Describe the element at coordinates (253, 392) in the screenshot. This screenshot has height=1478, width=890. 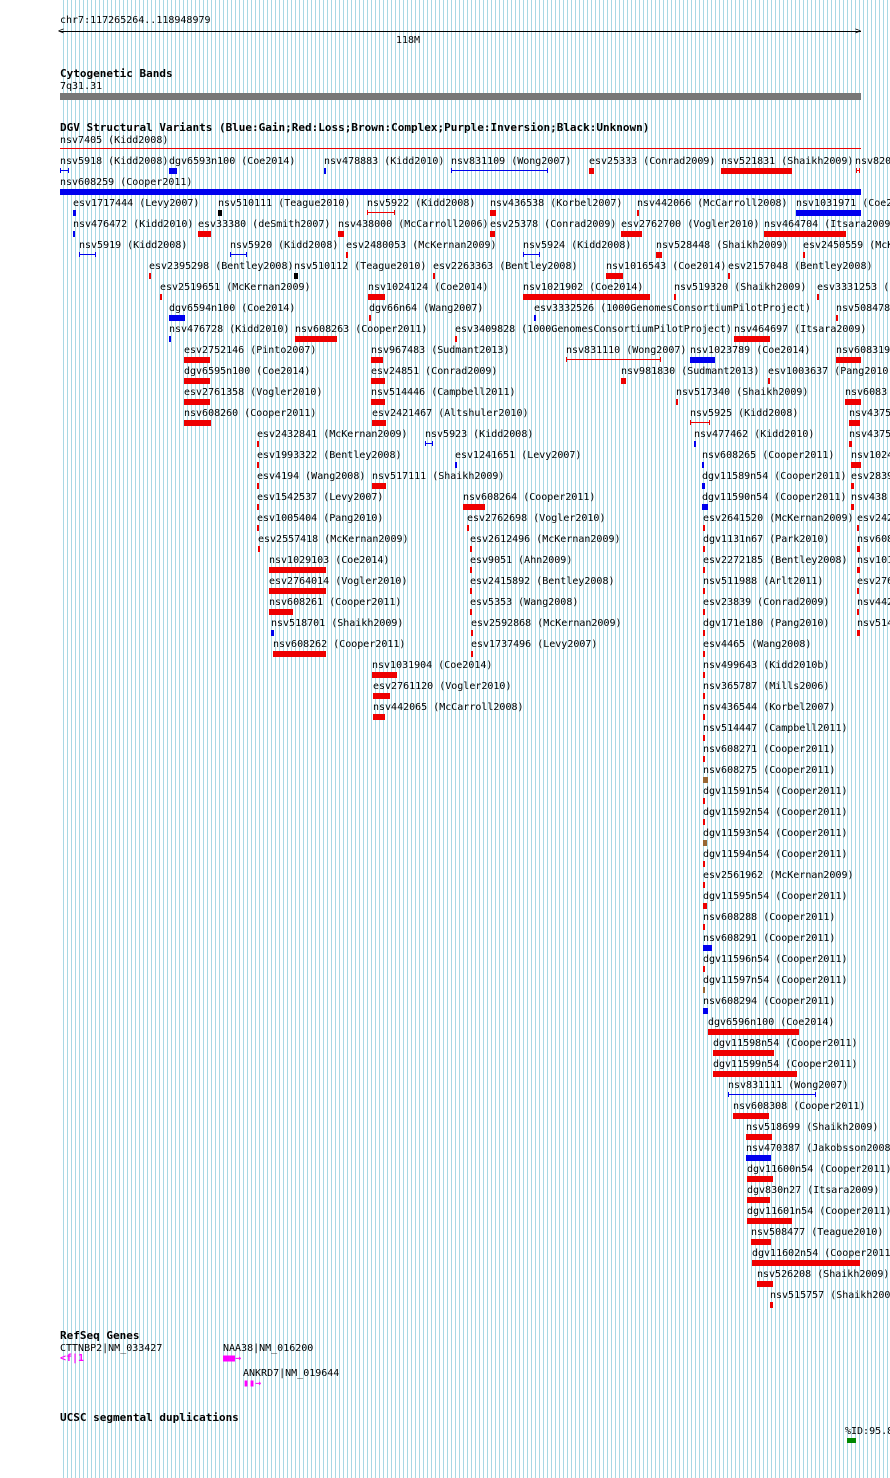
I see `variant-label: esv2761358 (Vogler2010)` at that location.